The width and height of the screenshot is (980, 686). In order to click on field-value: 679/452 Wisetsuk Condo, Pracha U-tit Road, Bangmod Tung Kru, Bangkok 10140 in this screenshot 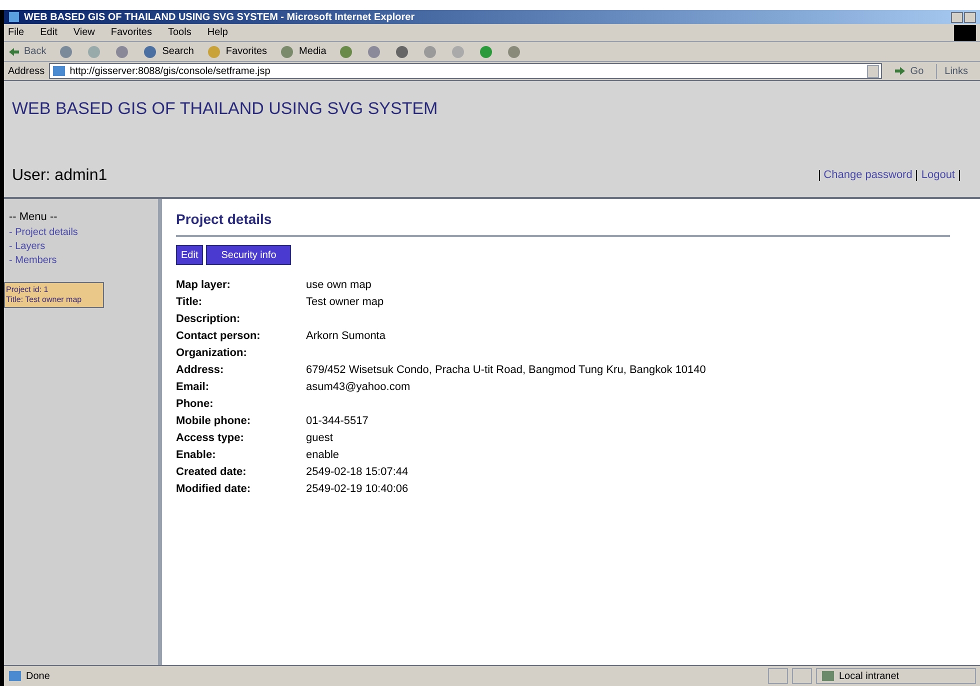, I will do `click(506, 370)`.